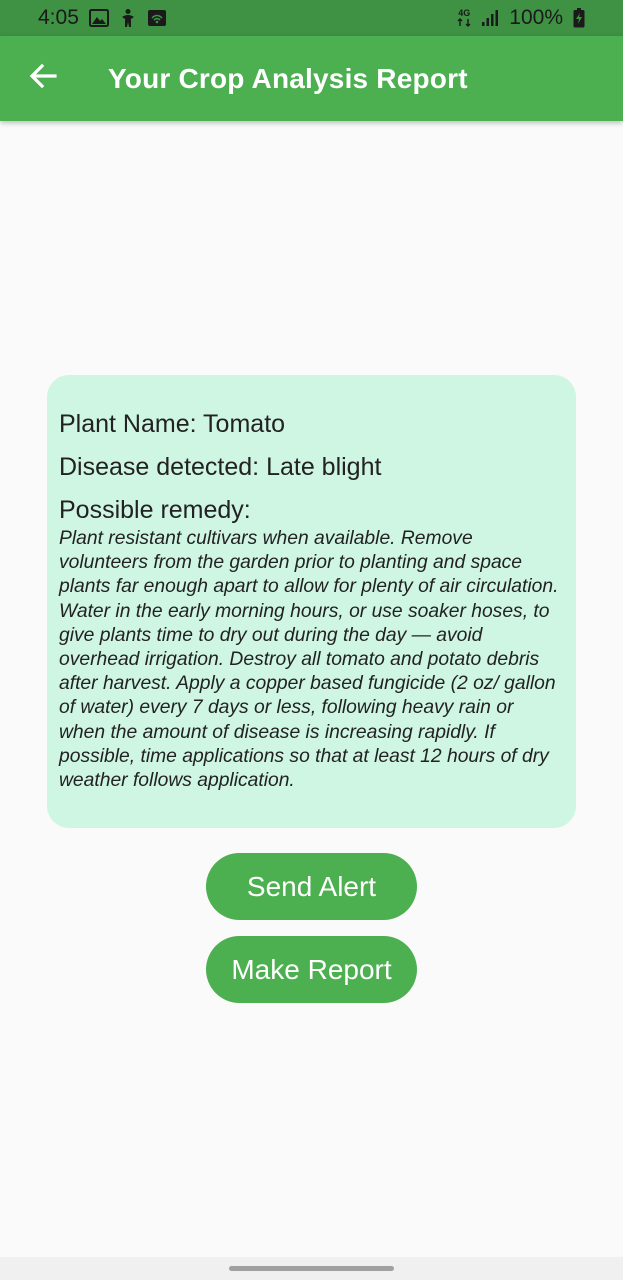 This screenshot has height=1280, width=623. Describe the element at coordinates (128, 18) in the screenshot. I see `accessibility-icon` at that location.